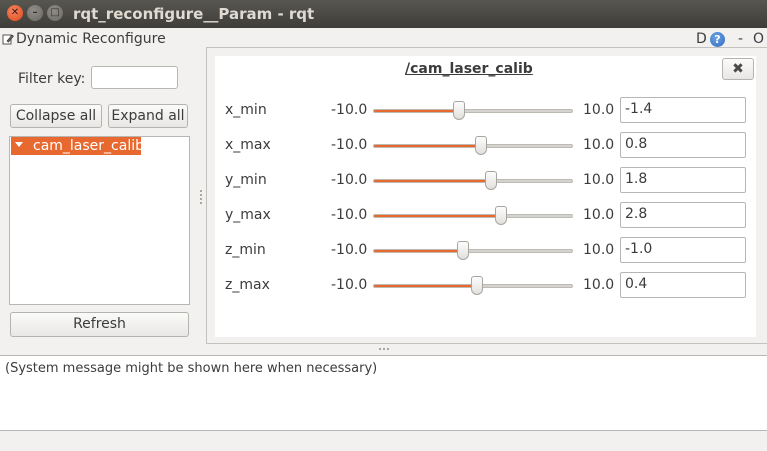  Describe the element at coordinates (701, 39) in the screenshot. I see `plugin-d-button: D` at that location.